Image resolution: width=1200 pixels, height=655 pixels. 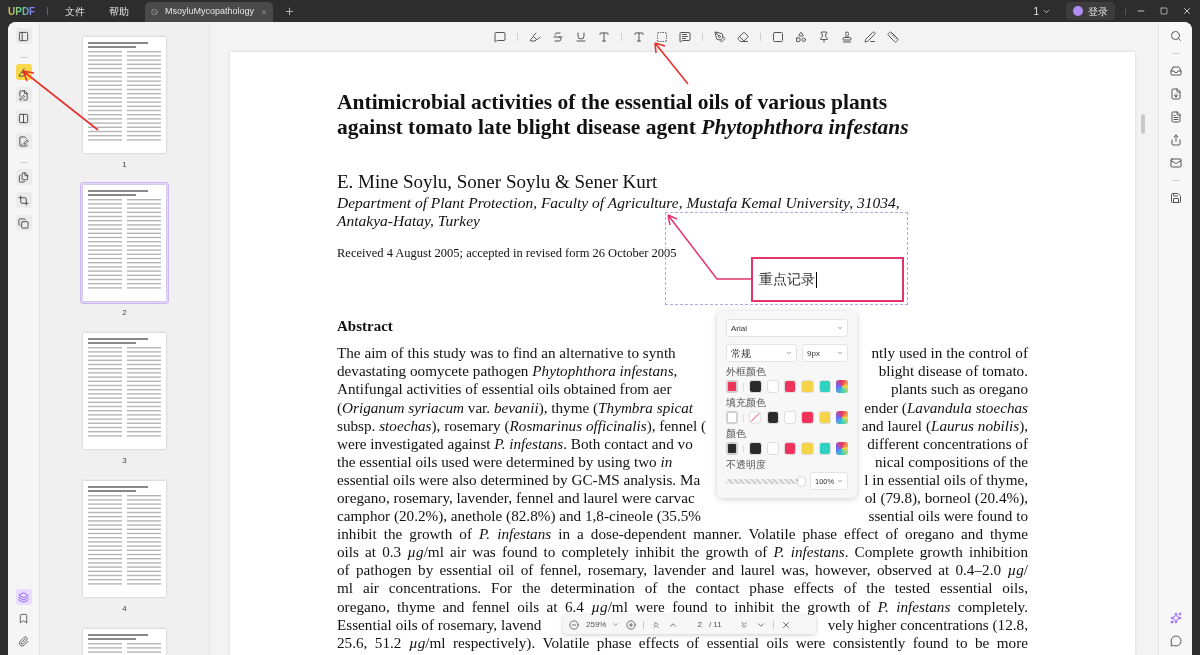 I want to click on font-select: Arial, so click(x=787, y=328).